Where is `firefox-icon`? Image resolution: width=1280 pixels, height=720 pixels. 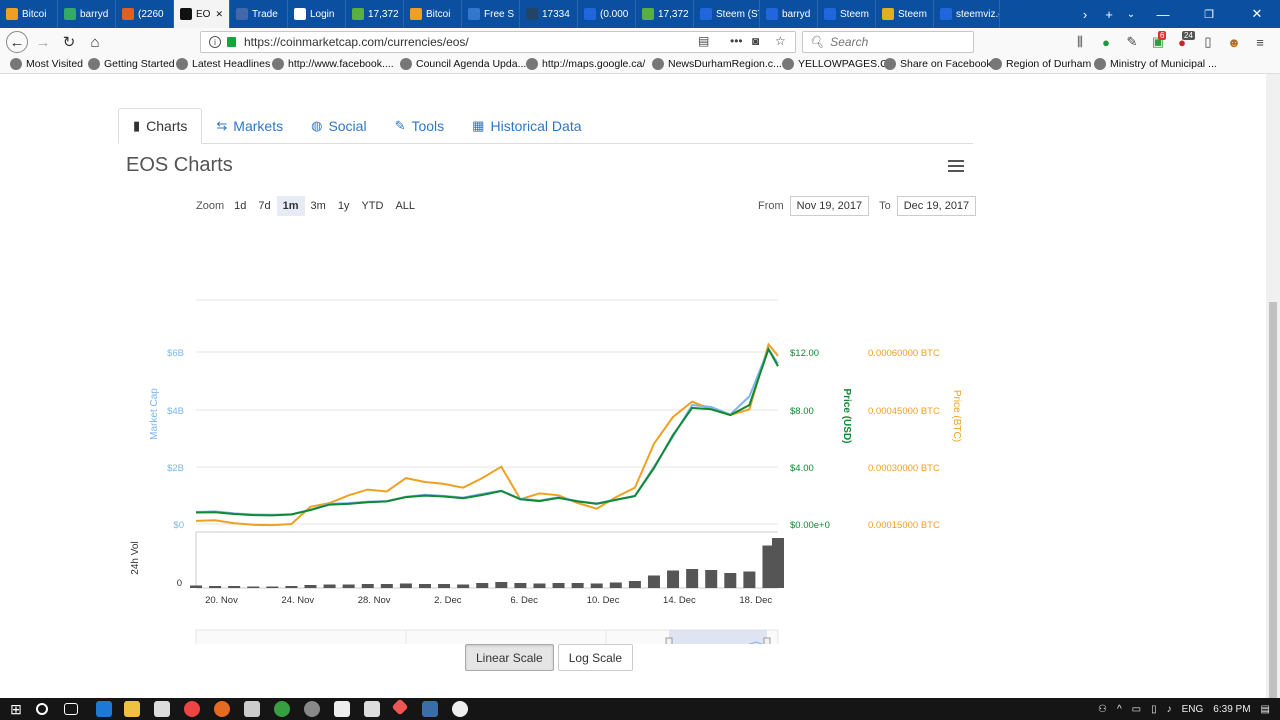 firefox-icon is located at coordinates (222, 709).